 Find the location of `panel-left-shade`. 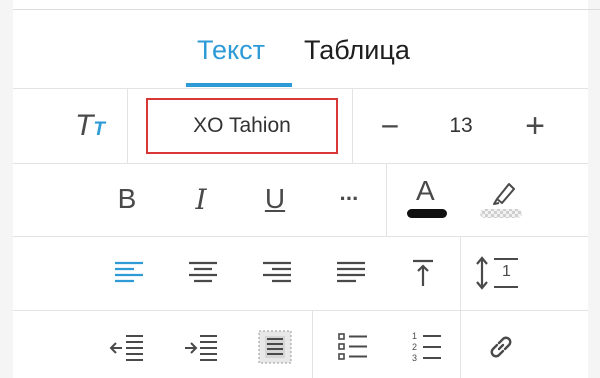

panel-left-shade is located at coordinates (6, 189).